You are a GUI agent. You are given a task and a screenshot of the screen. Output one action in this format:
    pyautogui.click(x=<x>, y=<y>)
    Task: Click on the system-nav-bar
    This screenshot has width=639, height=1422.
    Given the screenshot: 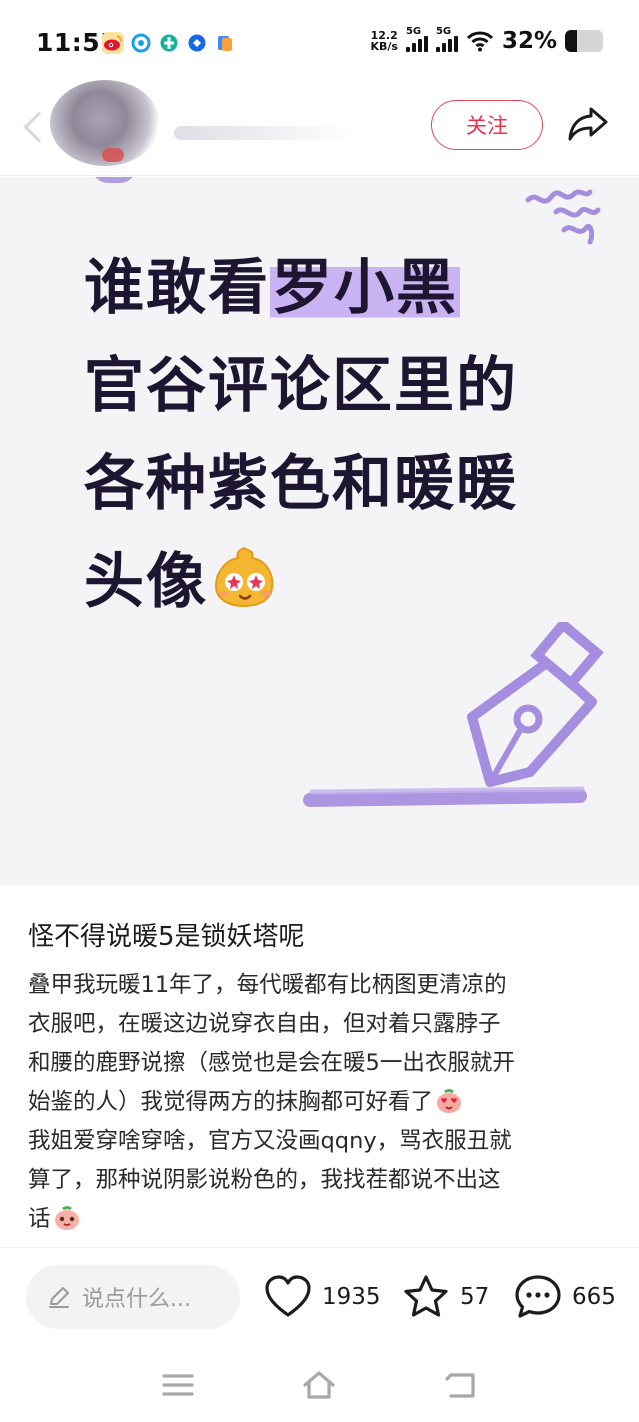 What is the action you would take?
    pyautogui.click(x=319, y=1386)
    